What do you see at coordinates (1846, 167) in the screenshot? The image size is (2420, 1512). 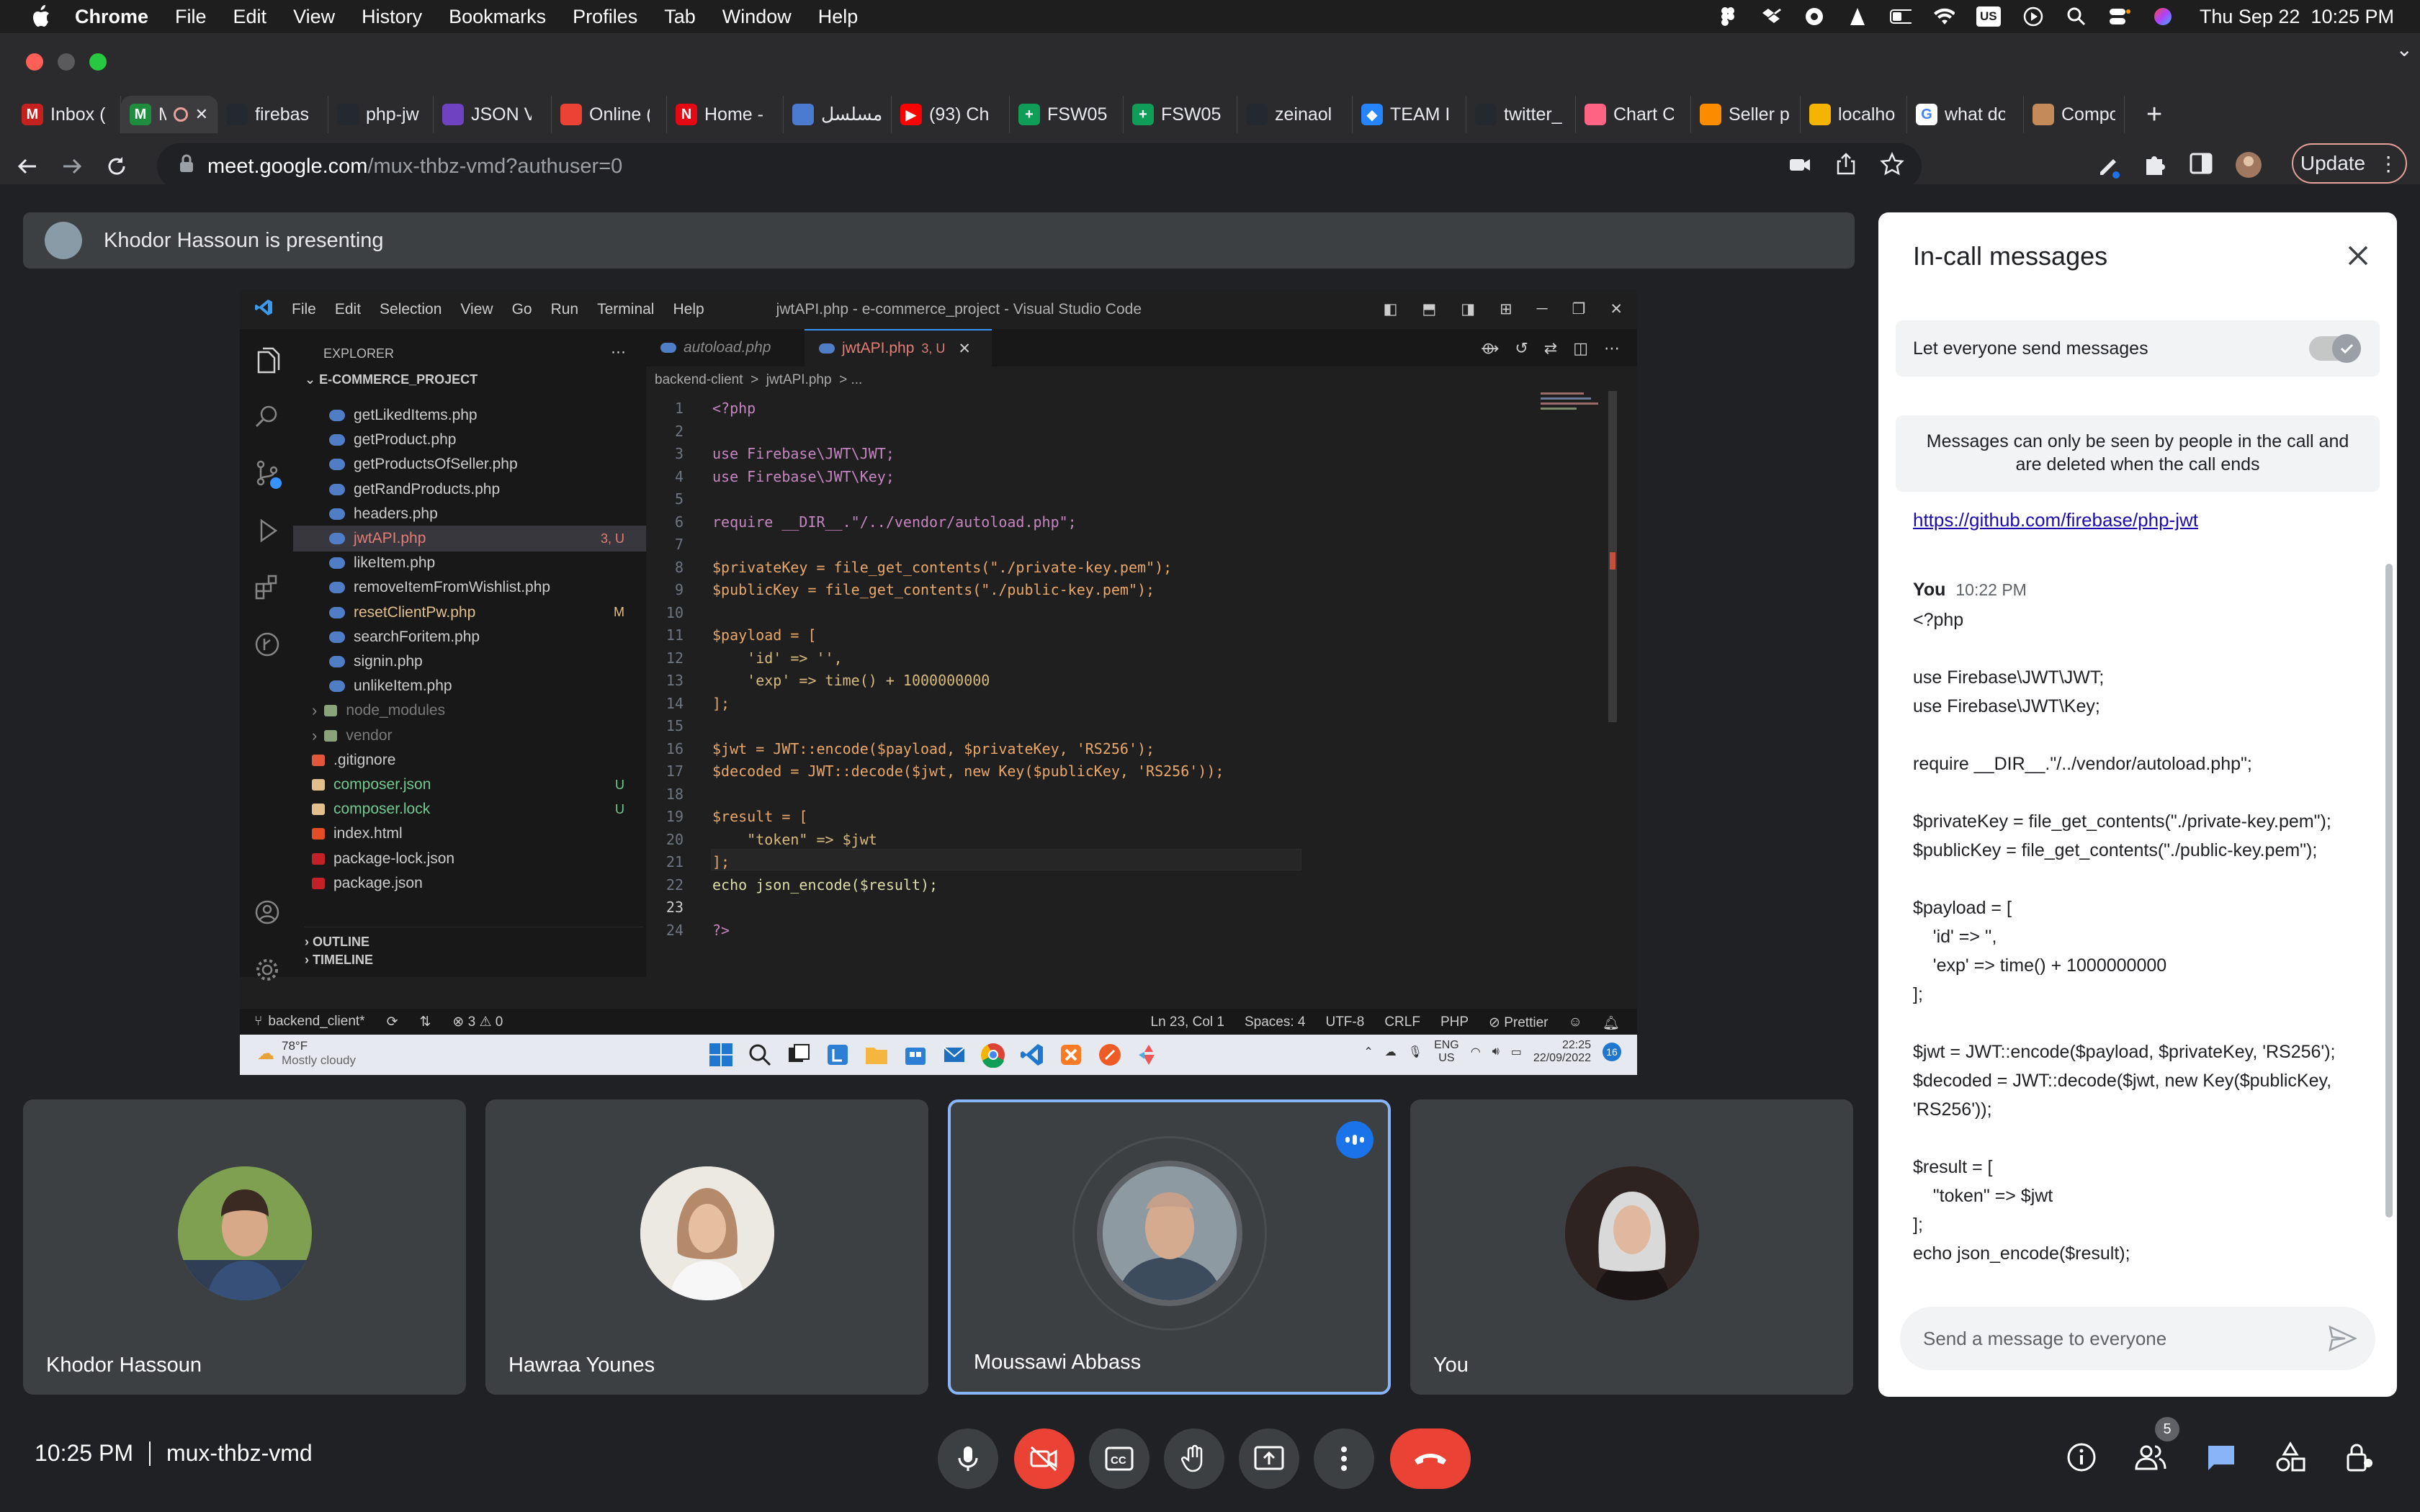 I see `share-icon` at bounding box center [1846, 167].